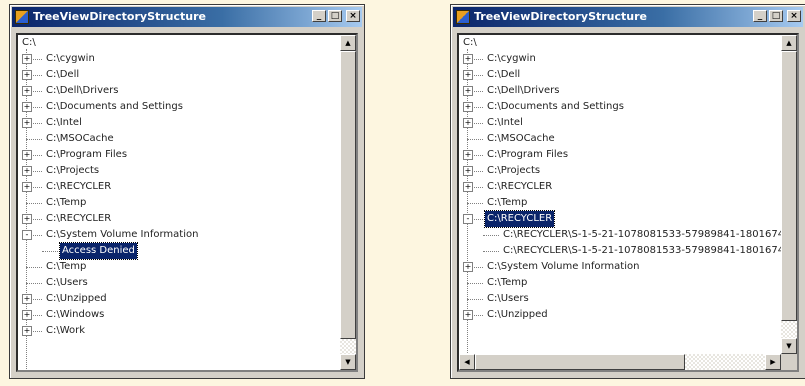 The height and width of the screenshot is (386, 805). What do you see at coordinates (467, 362) in the screenshot?
I see `scroll-left-button: ◀` at bounding box center [467, 362].